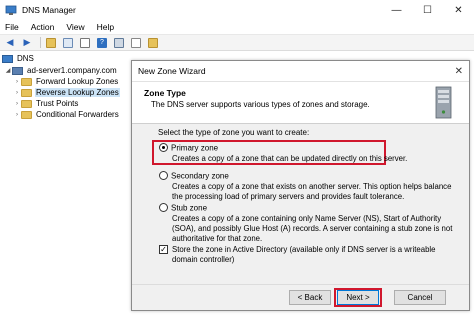 The height and width of the screenshot is (333, 474). I want to click on wizard-footer: < Back Next > Cancel, so click(300, 297).